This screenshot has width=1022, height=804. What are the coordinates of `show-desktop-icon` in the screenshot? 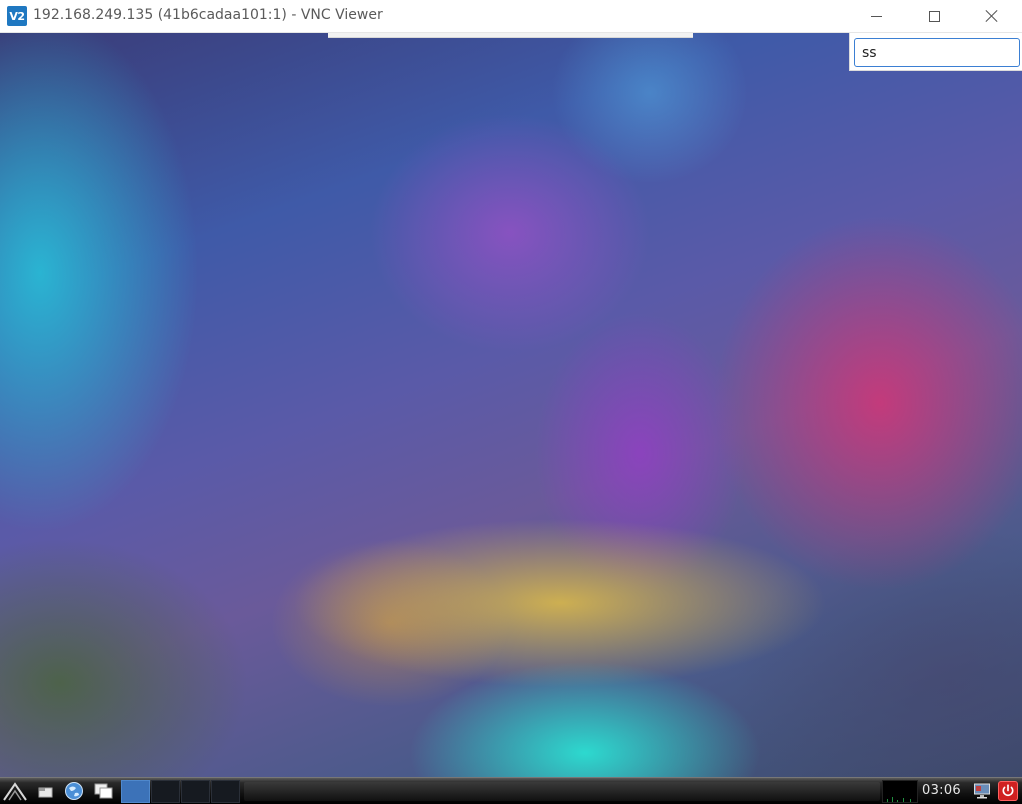 It's located at (46, 792).